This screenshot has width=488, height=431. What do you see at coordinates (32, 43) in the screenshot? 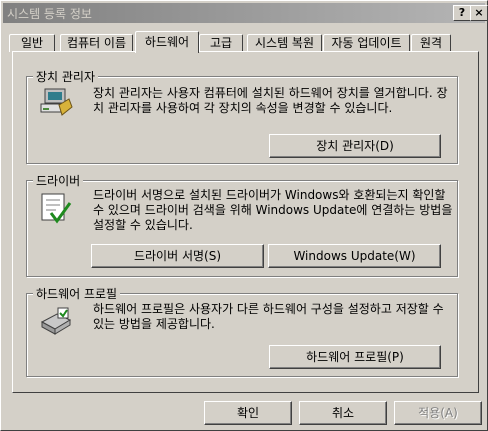
I see `tab-general: 일반` at bounding box center [32, 43].